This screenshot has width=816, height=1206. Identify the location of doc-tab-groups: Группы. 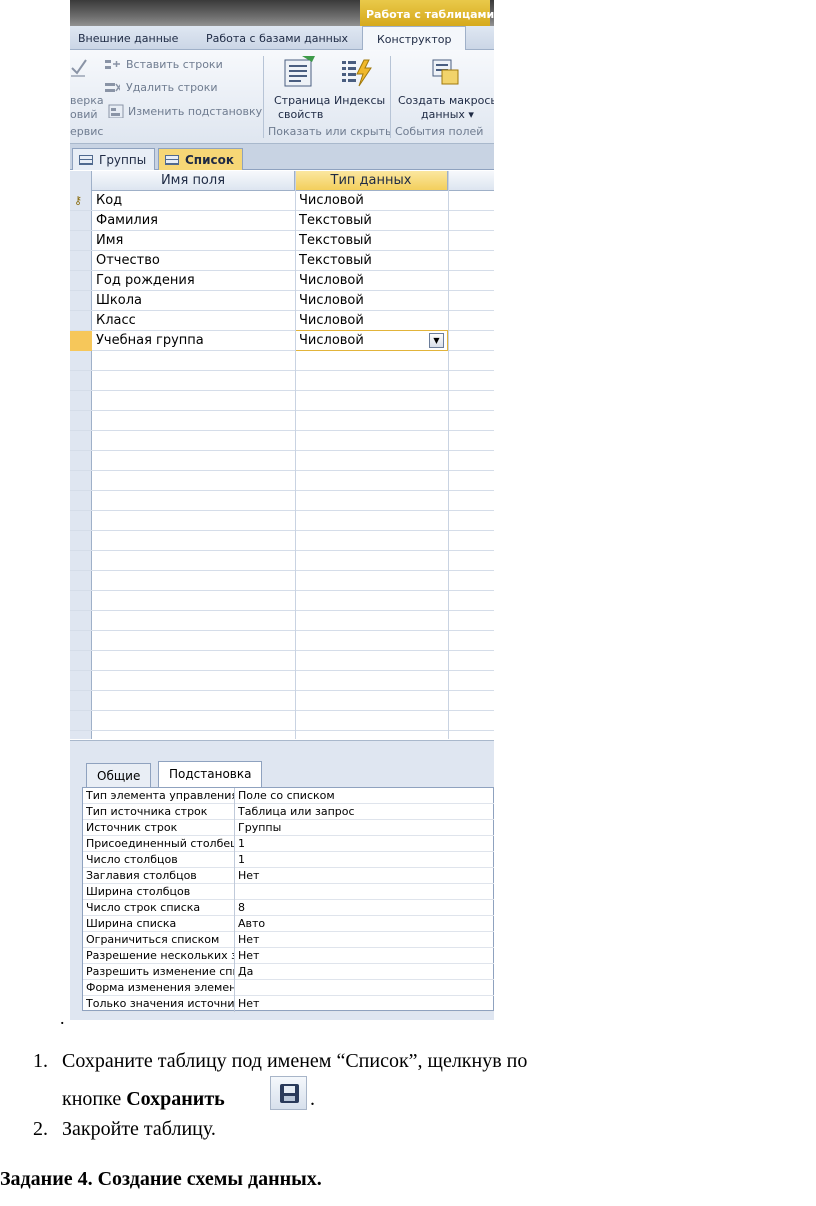
(114, 159).